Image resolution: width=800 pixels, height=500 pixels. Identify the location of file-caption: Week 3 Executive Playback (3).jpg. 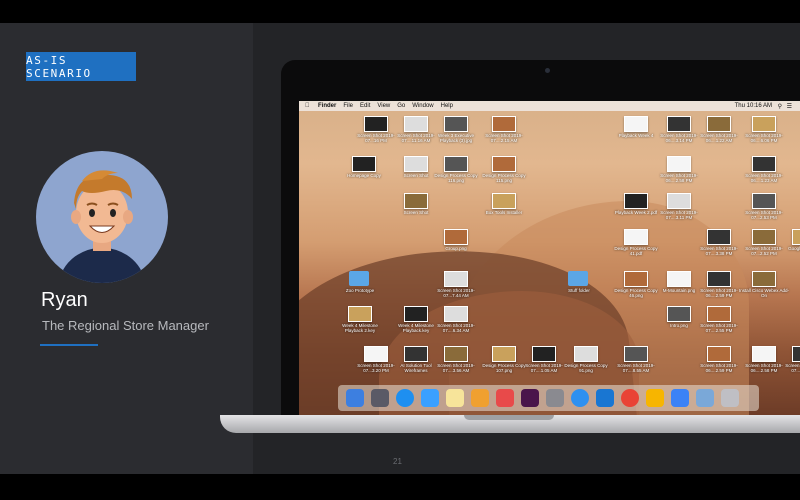
(456, 138).